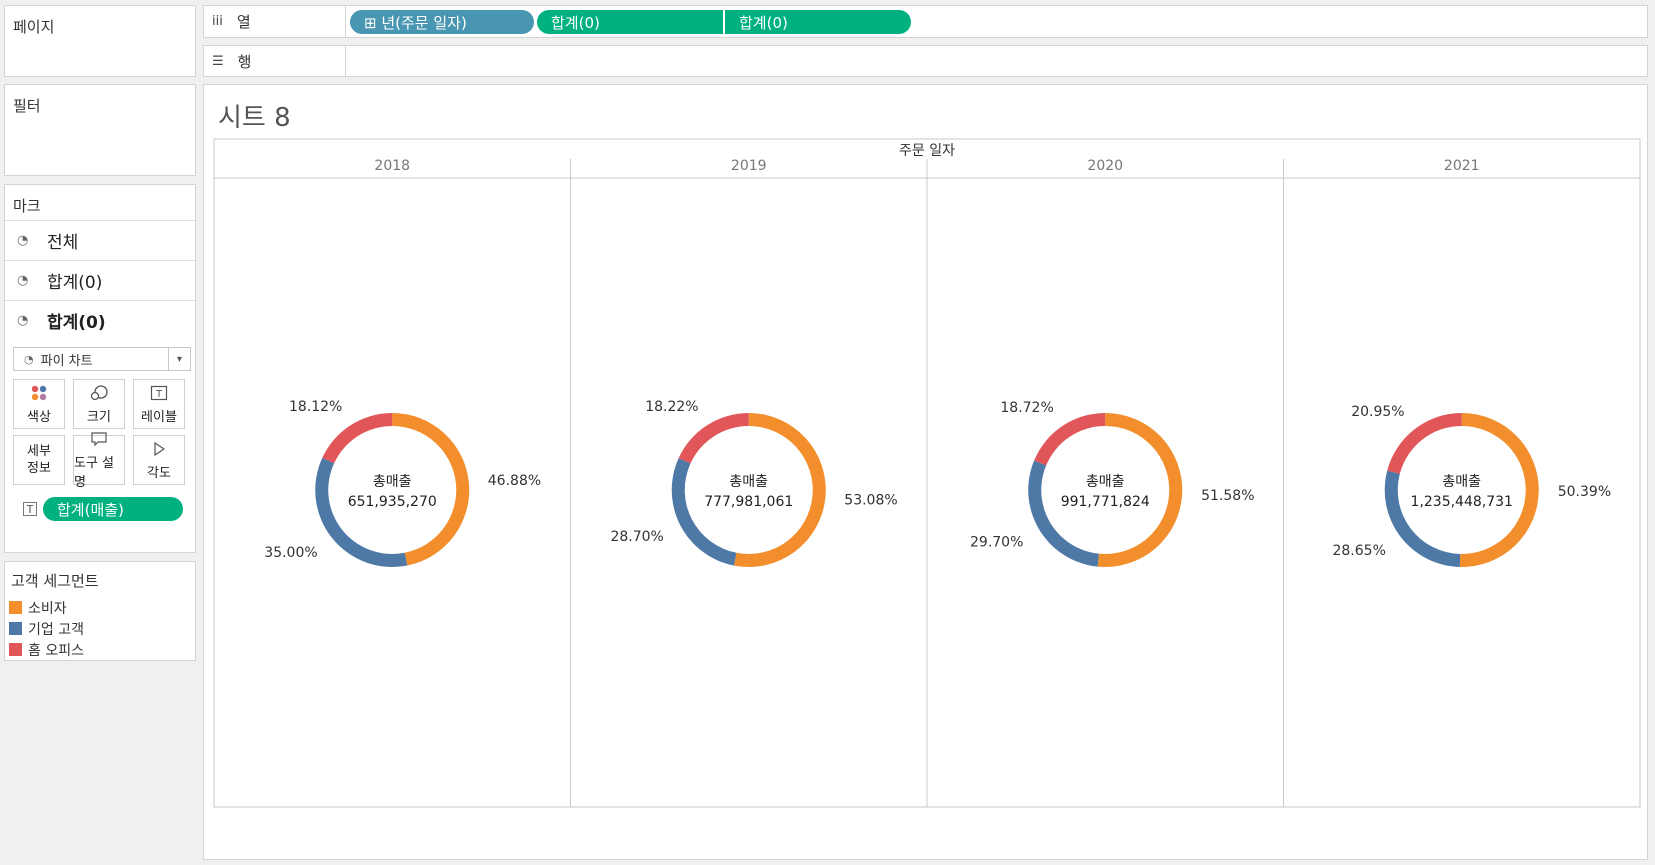 Image resolution: width=1655 pixels, height=865 pixels. I want to click on mark-row-sum-2: ◔ 합계(0), so click(100, 320).